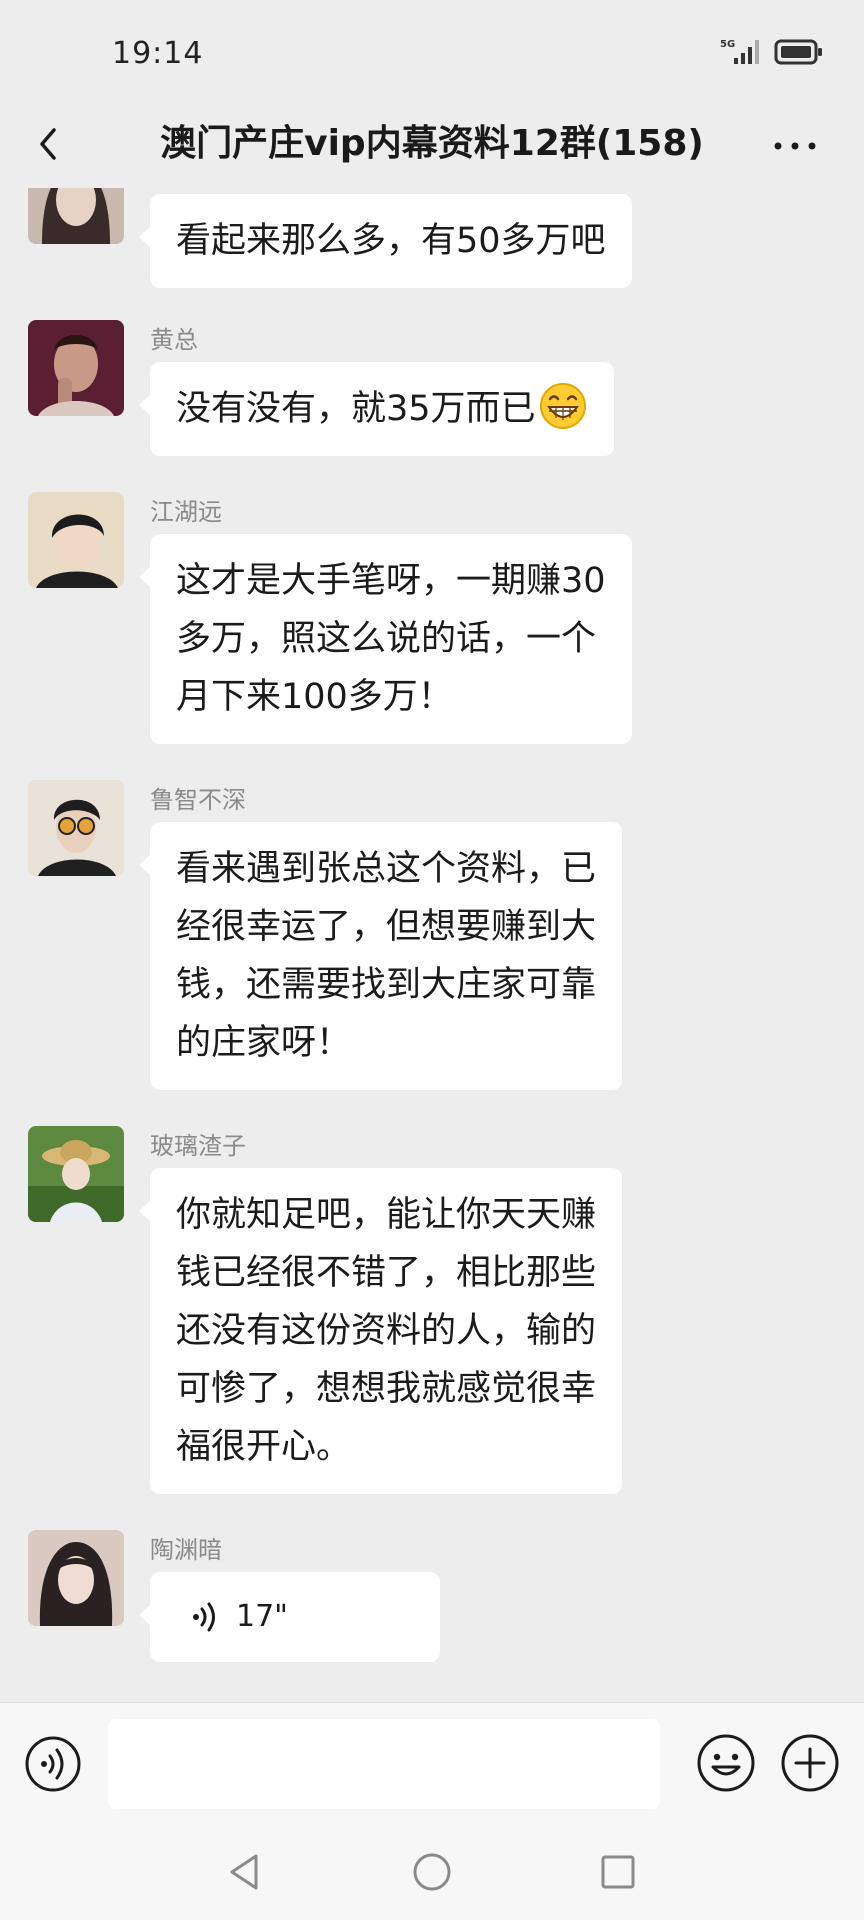 The height and width of the screenshot is (1920, 864). I want to click on message-text: 你就知足吧，能让你天天赚, so click(386, 1215).